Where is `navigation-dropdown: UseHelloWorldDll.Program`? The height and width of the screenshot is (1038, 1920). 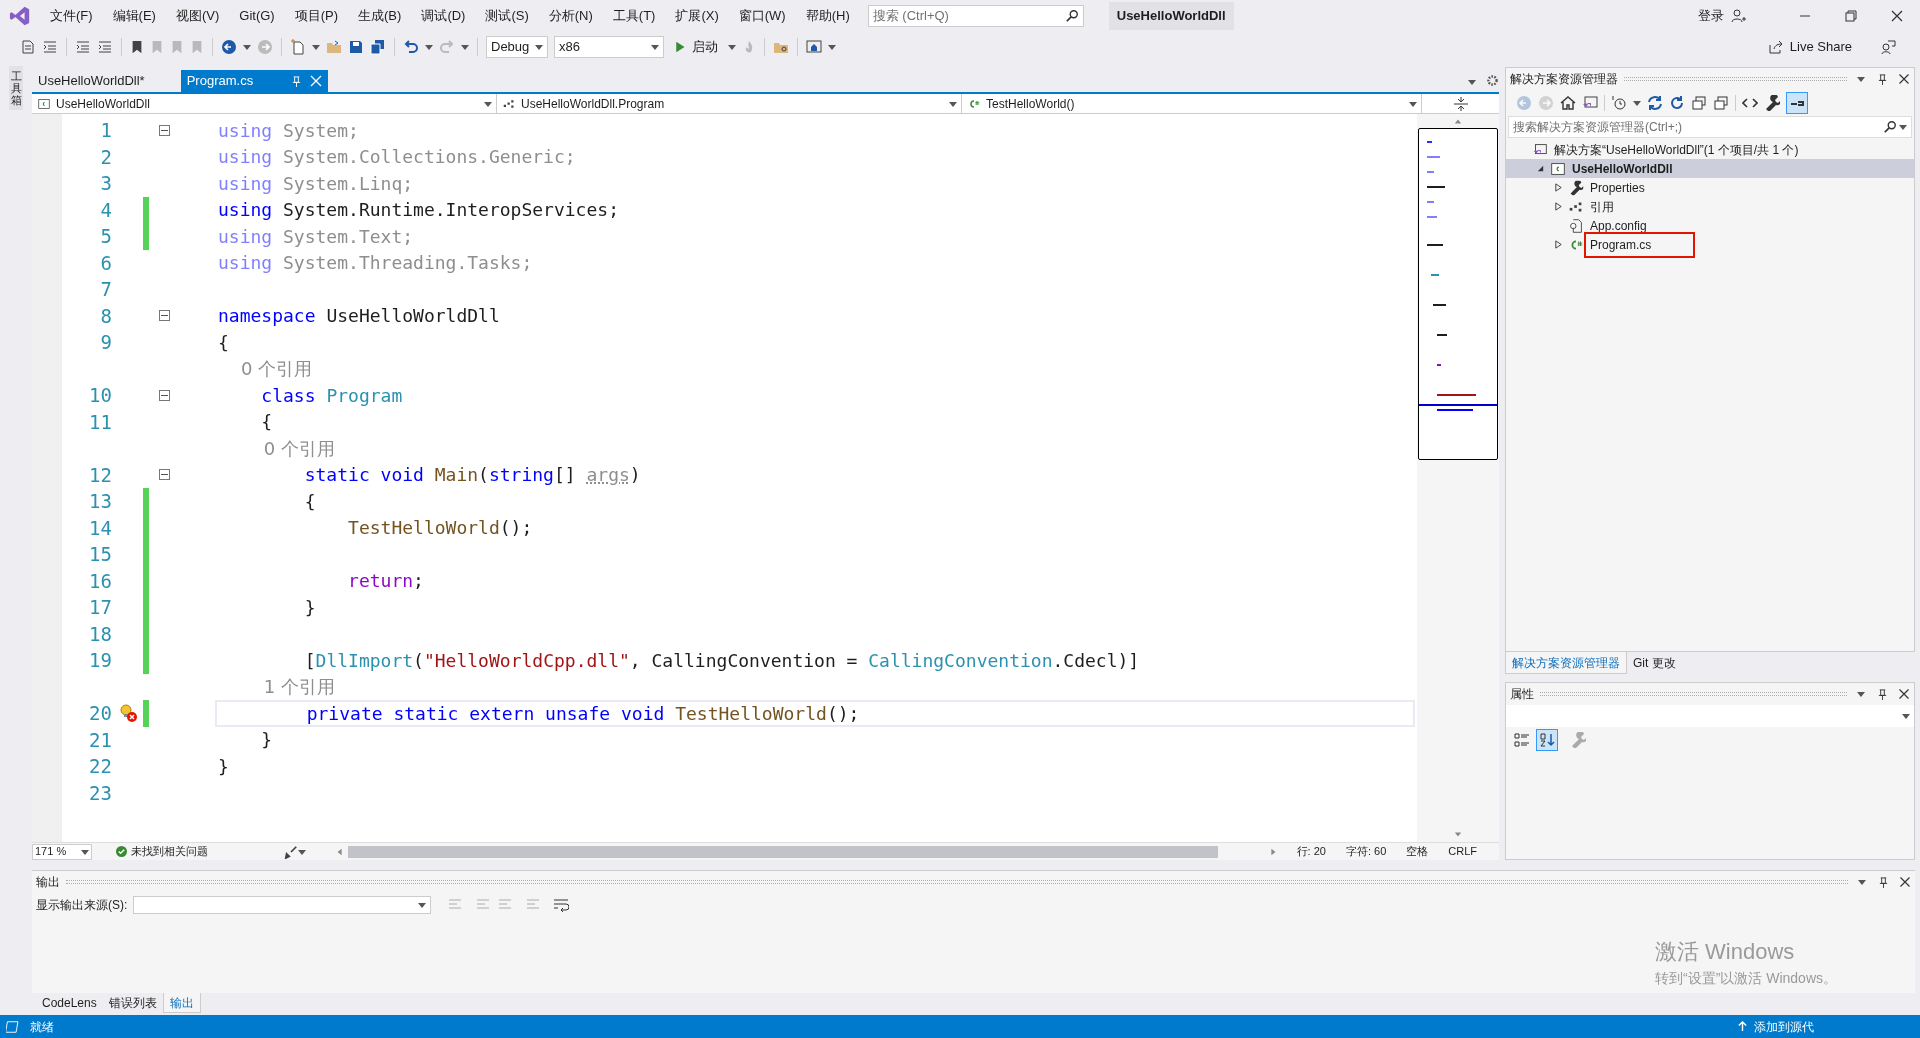
navigation-dropdown: UseHelloWorldDll.Program is located at coordinates (729, 103).